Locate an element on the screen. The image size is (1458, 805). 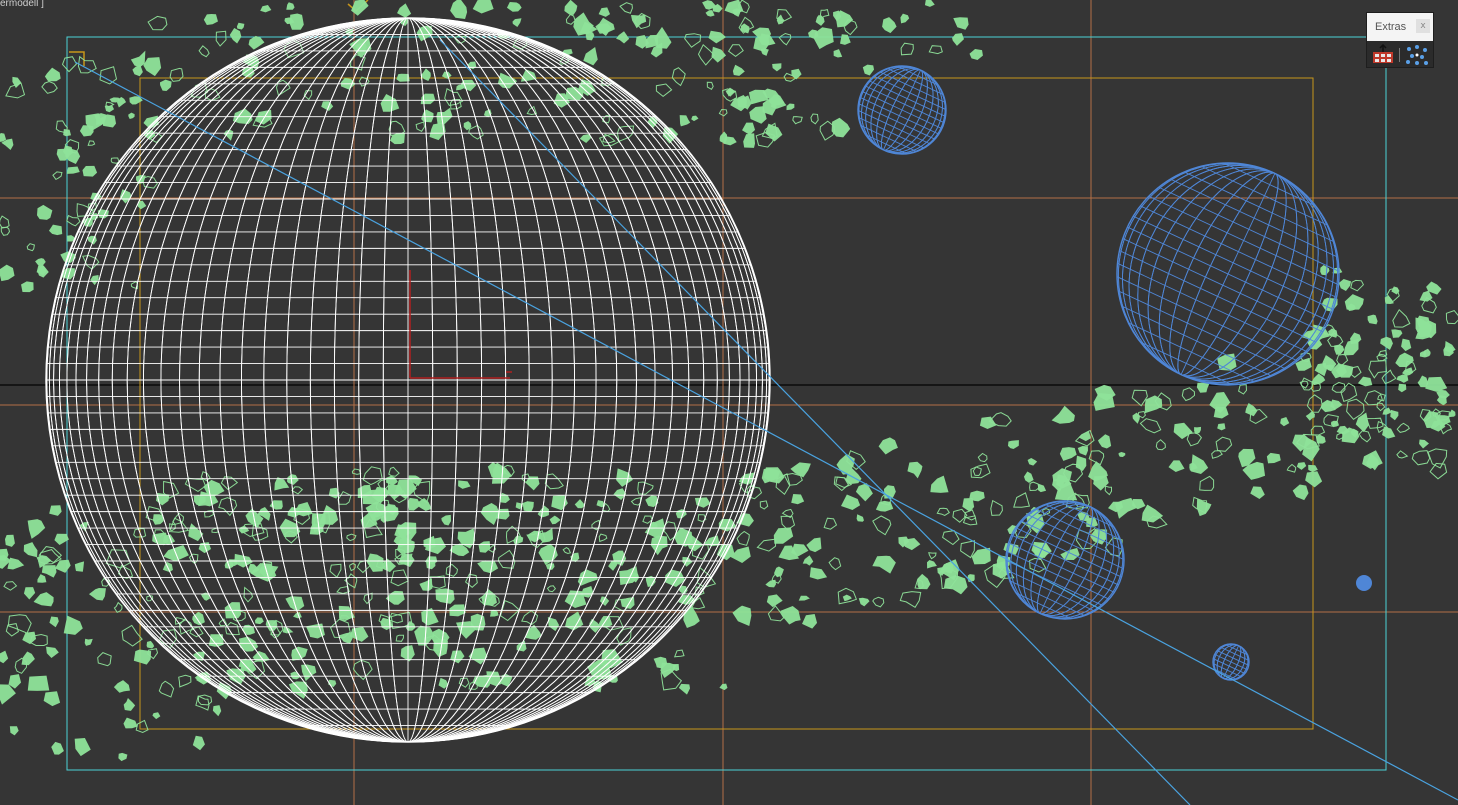
array-icon is located at coordinates (1383, 53).